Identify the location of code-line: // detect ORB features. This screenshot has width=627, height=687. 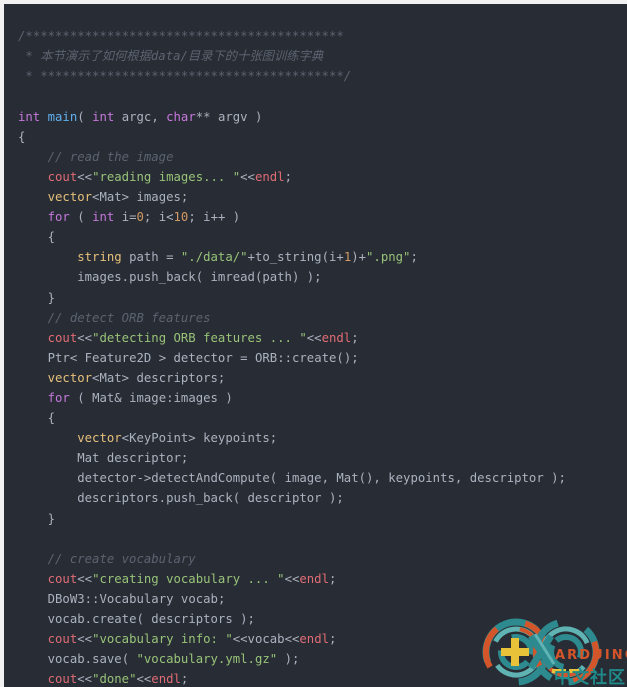
(129, 317).